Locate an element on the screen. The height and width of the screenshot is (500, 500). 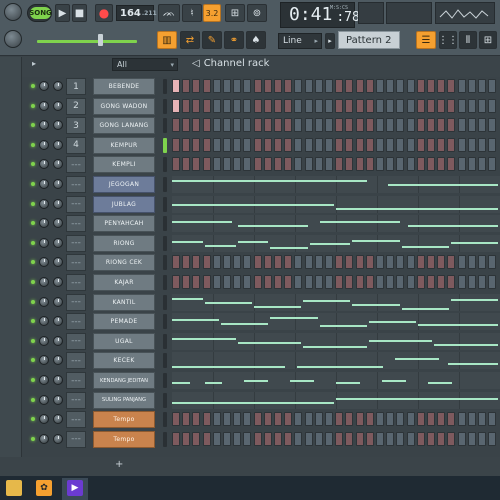
play-button: ▶ is located at coordinates (62, 13).